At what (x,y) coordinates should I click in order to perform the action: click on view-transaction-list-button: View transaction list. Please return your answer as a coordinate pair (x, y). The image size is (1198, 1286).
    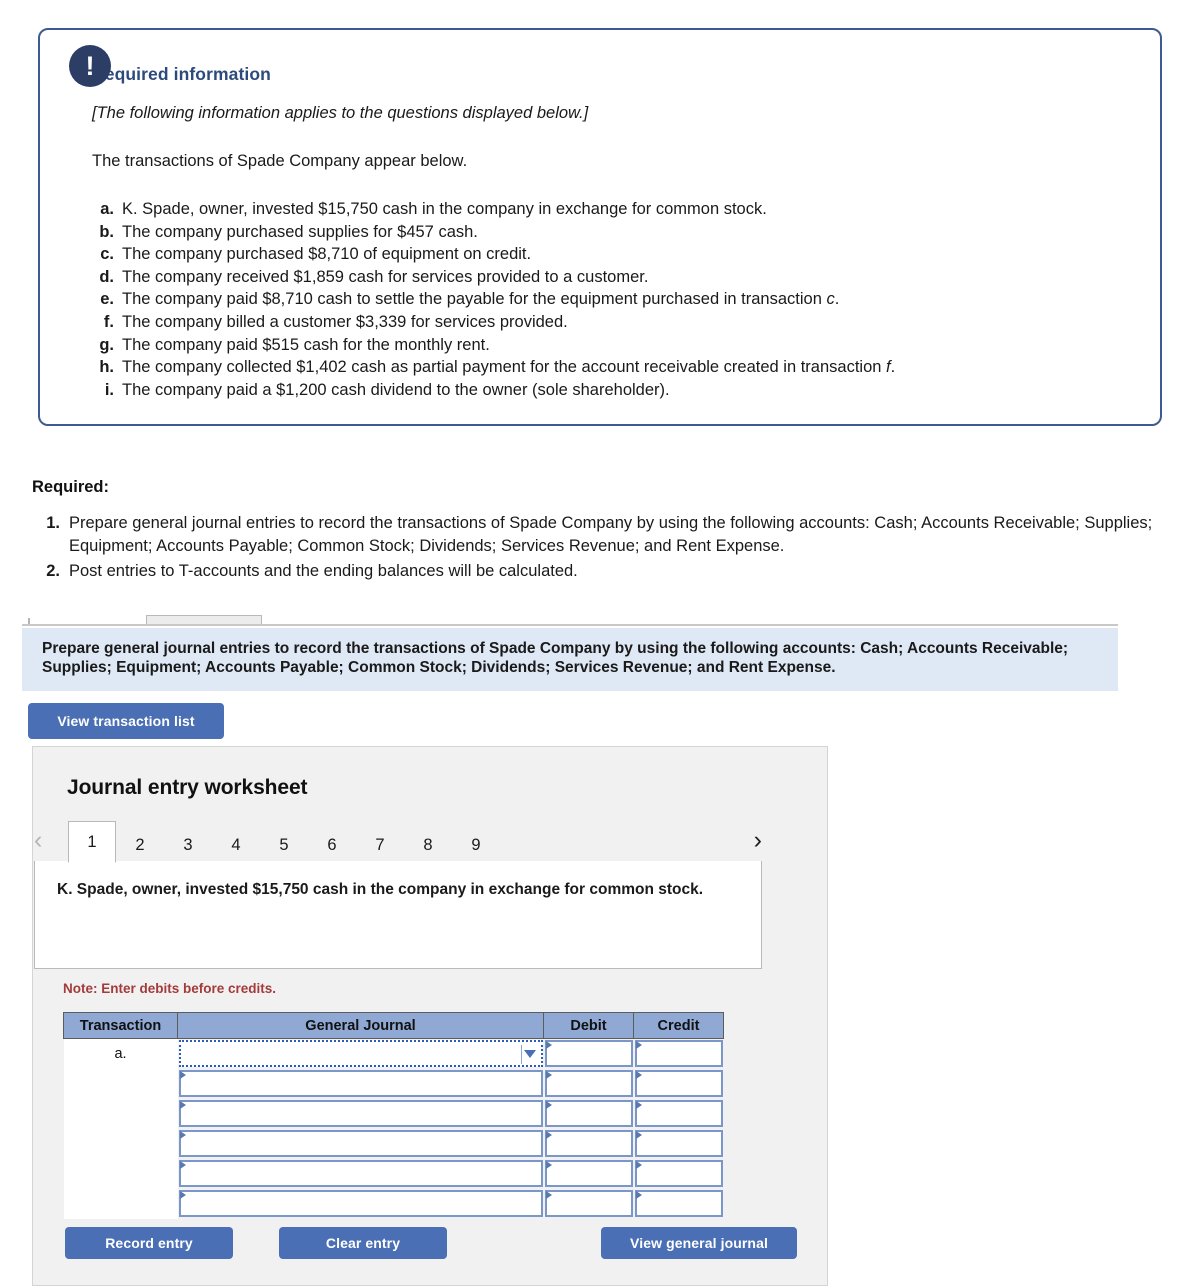
    Looking at the image, I should click on (126, 721).